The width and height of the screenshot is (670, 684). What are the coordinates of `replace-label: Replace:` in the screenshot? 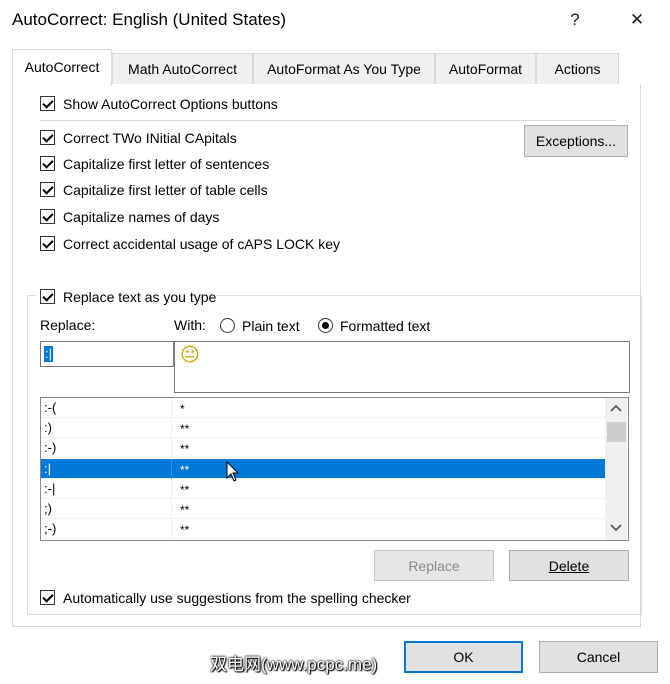 It's located at (68, 325).